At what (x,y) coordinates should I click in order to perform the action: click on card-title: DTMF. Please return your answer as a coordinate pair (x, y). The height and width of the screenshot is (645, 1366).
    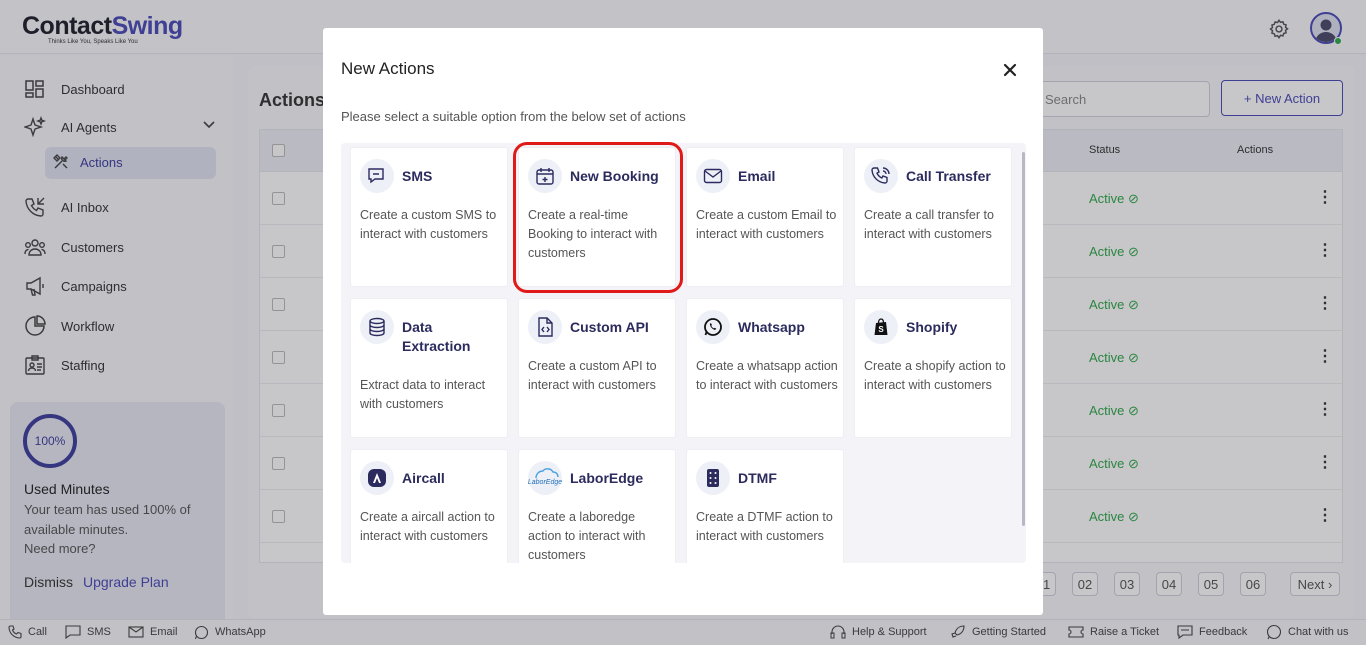
    Looking at the image, I should click on (757, 478).